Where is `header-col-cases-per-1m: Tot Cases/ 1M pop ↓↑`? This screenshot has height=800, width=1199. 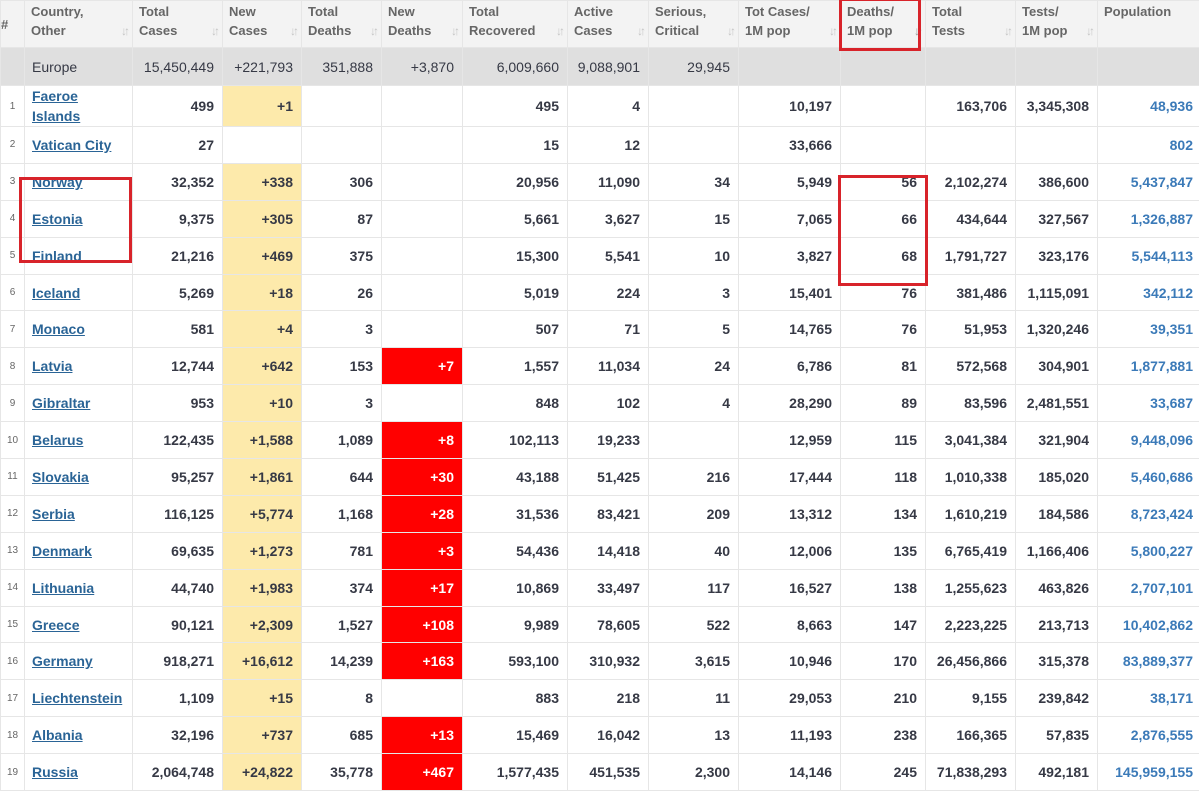 header-col-cases-per-1m: Tot Cases/ 1M pop ↓↑ is located at coordinates (789, 24).